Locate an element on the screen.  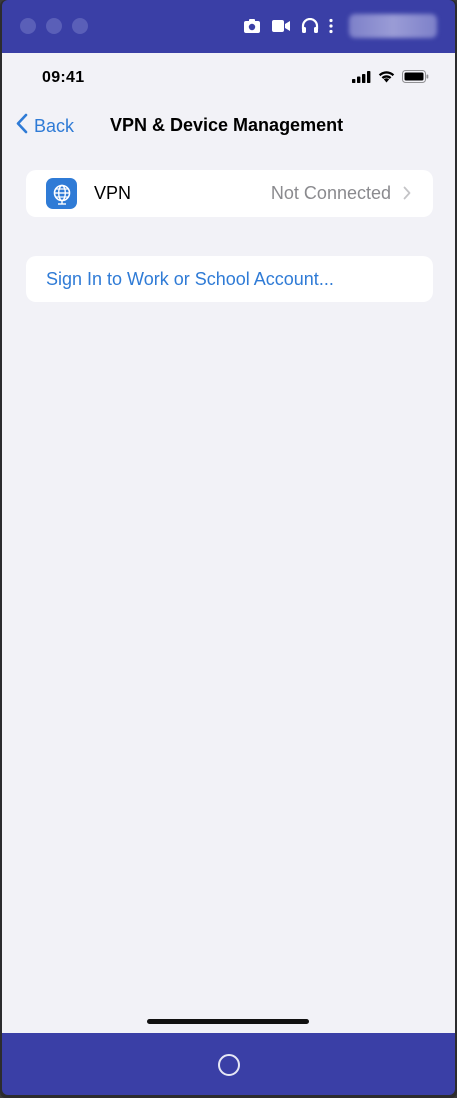
blurred-region is located at coordinates (393, 26).